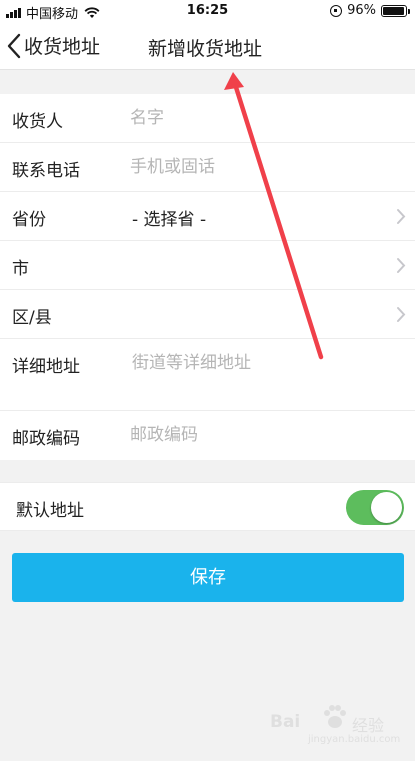  What do you see at coordinates (20, 269) in the screenshot?
I see `city-label: 市` at bounding box center [20, 269].